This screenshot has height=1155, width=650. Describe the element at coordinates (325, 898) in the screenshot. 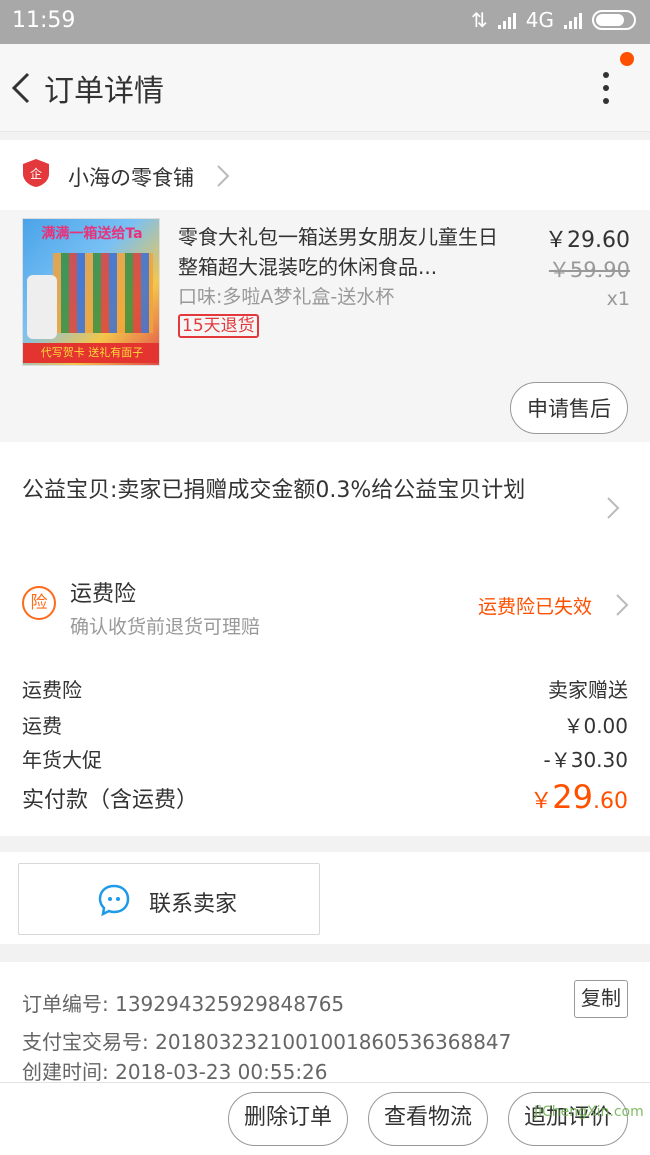

I see `contact-section: 联系卖家` at that location.